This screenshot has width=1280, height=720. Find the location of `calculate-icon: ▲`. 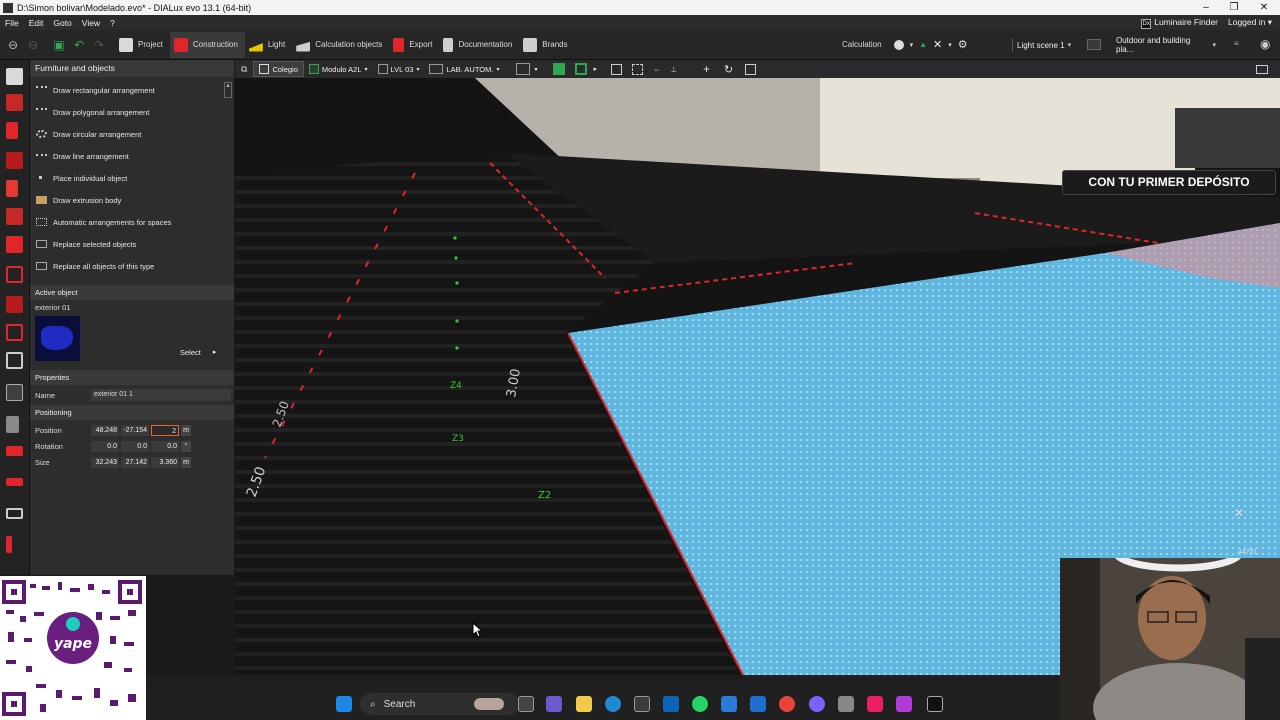

calculate-icon: ▲ is located at coordinates (923, 44).